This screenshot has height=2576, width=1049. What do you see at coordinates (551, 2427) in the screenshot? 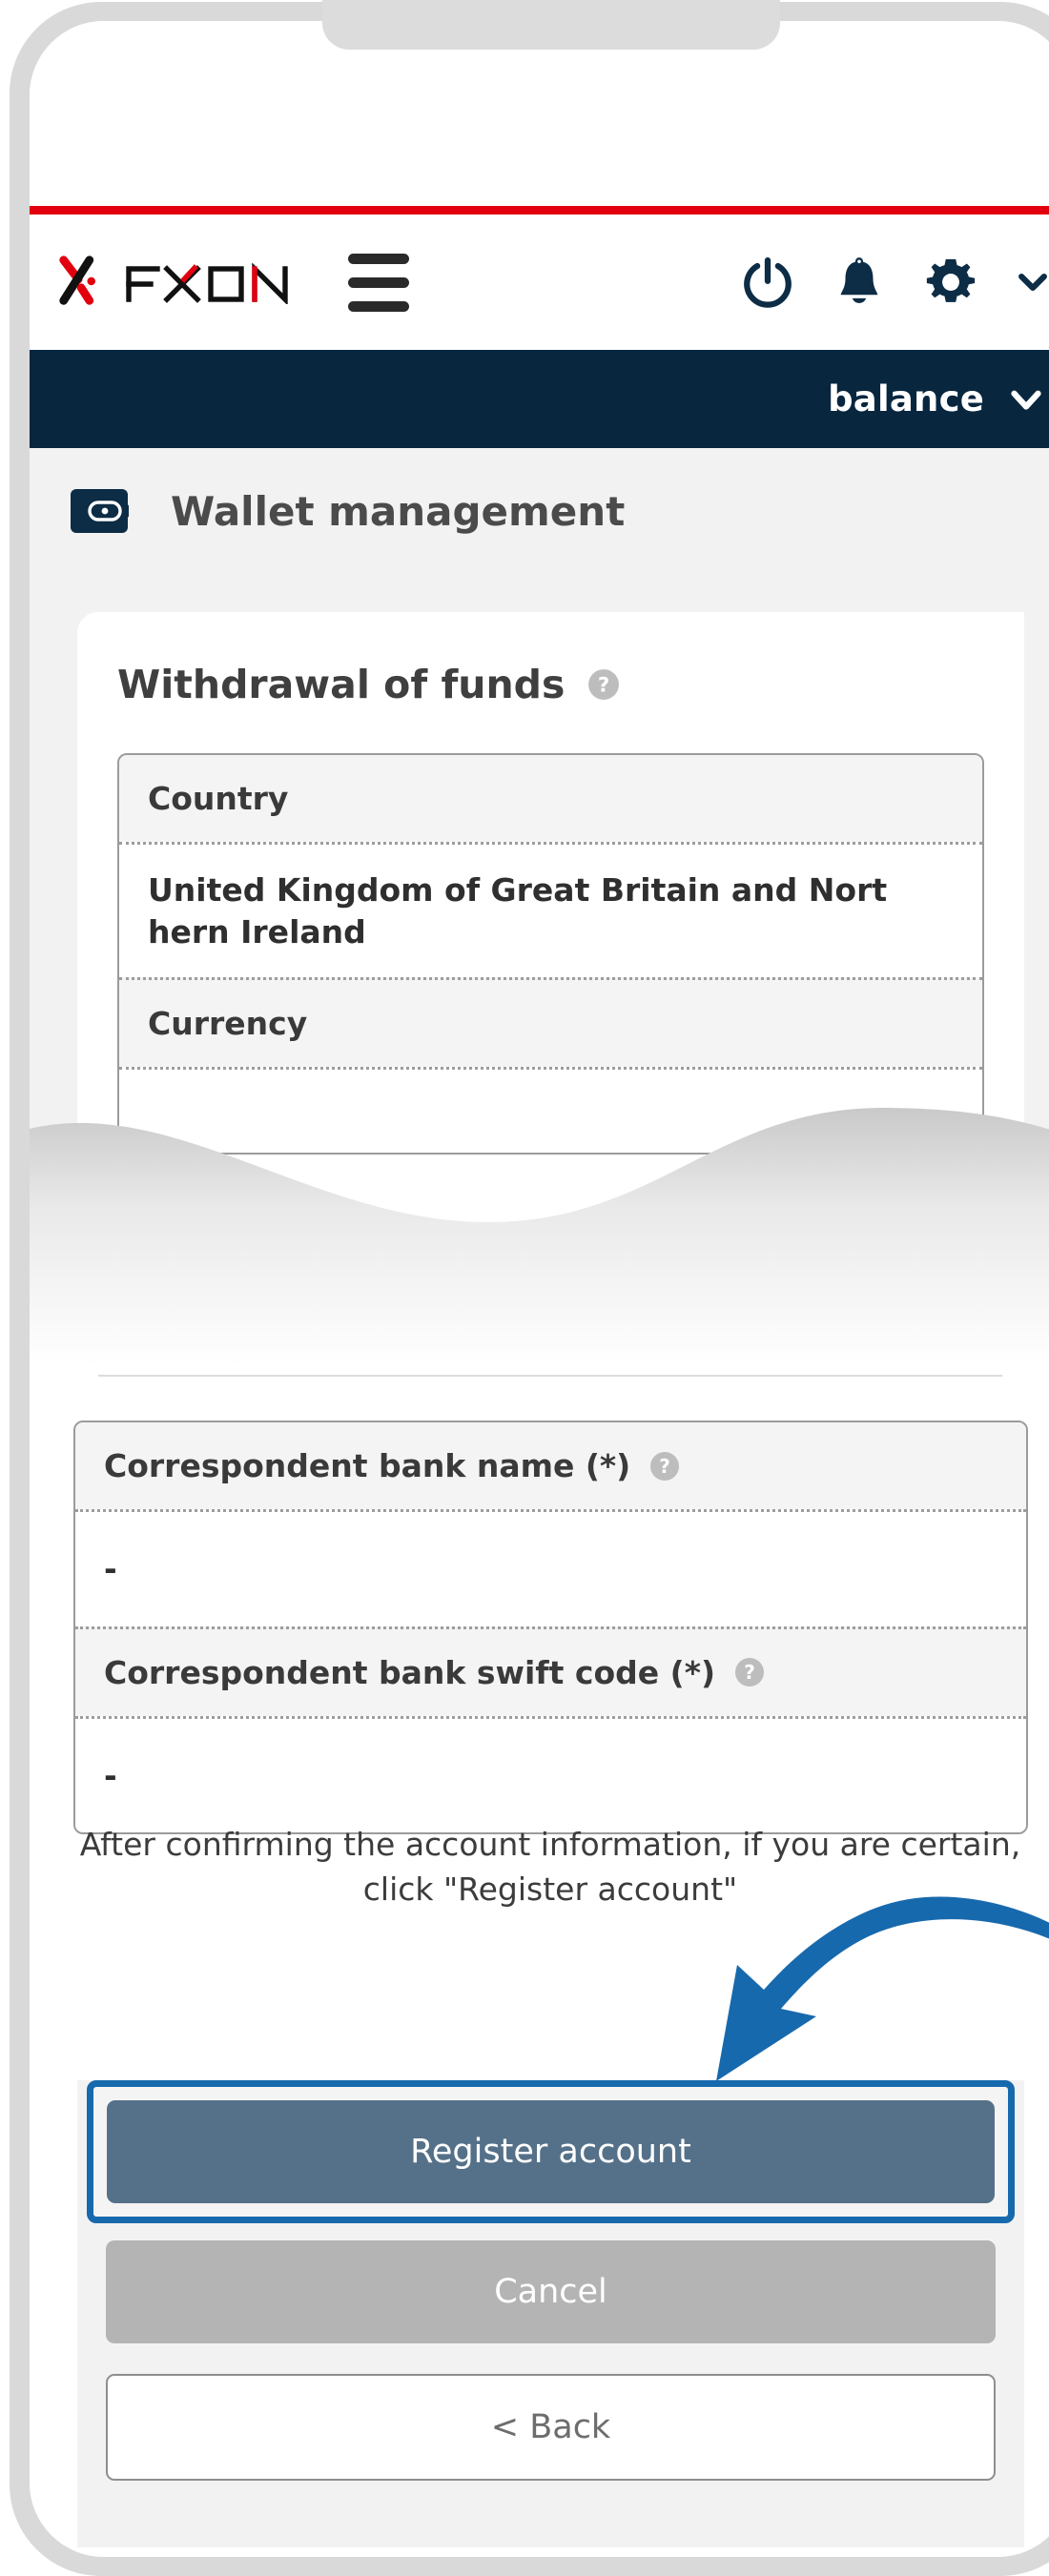
I see `back-button: < Back` at bounding box center [551, 2427].